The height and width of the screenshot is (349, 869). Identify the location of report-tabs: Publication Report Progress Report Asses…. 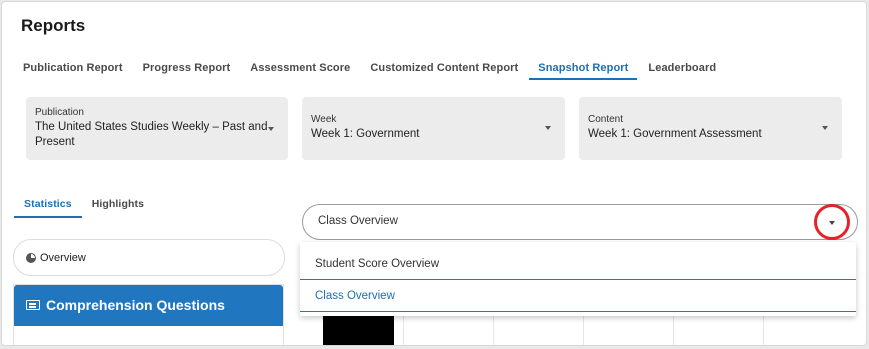
(370, 69).